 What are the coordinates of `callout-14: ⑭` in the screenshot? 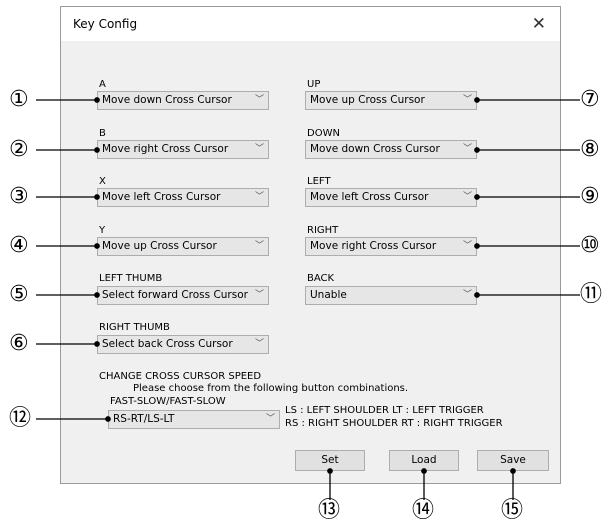 It's located at (423, 510).